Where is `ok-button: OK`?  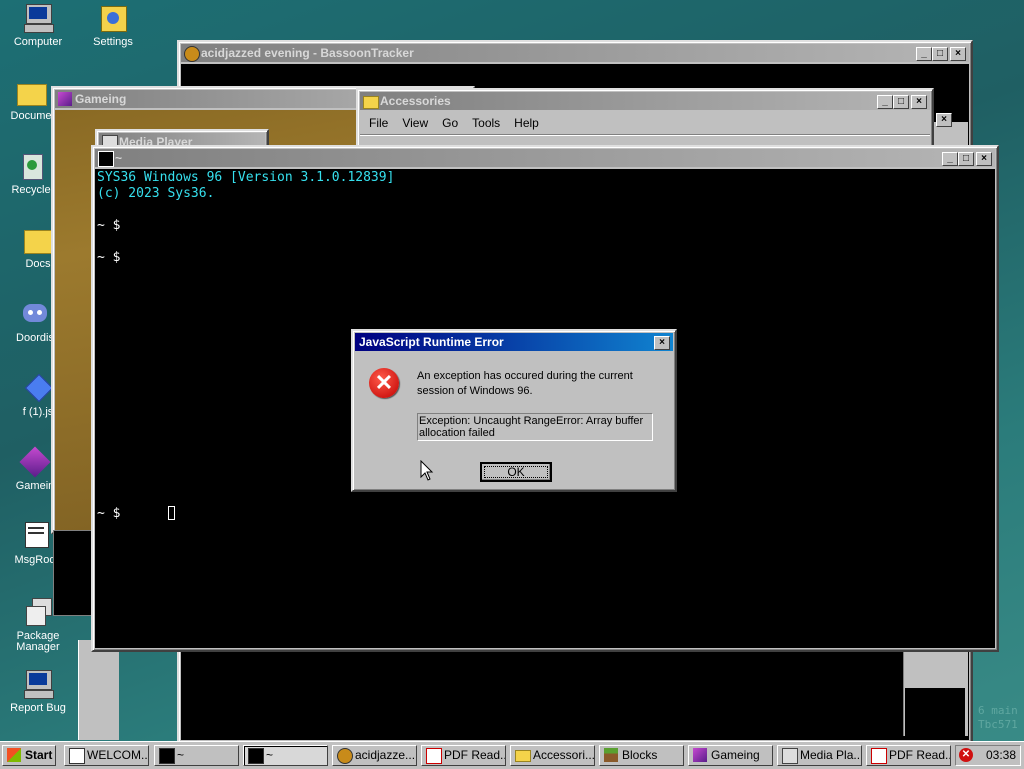
ok-button: OK is located at coordinates (516, 472).